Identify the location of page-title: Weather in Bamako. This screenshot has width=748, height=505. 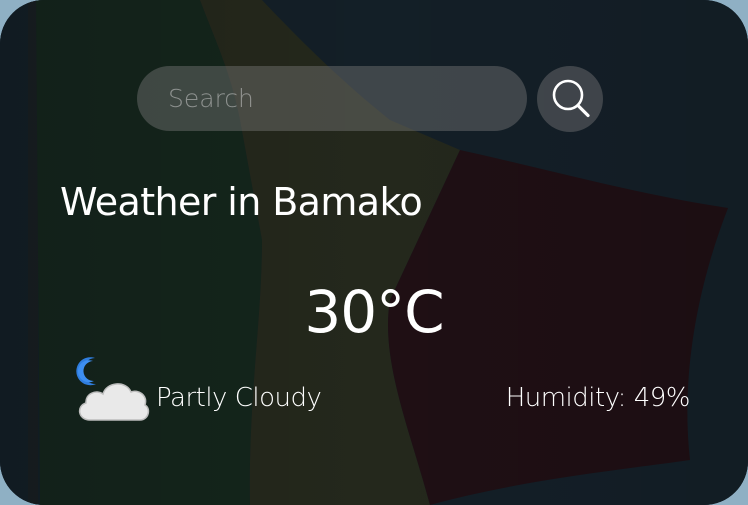
(241, 202).